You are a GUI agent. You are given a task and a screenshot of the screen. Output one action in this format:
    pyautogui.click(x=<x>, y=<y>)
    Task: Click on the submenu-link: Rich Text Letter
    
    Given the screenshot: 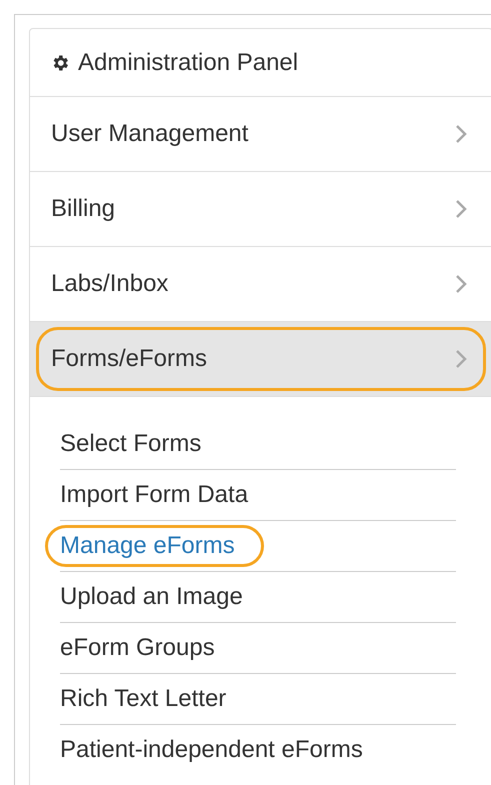 What is the action you would take?
    pyautogui.click(x=150, y=699)
    